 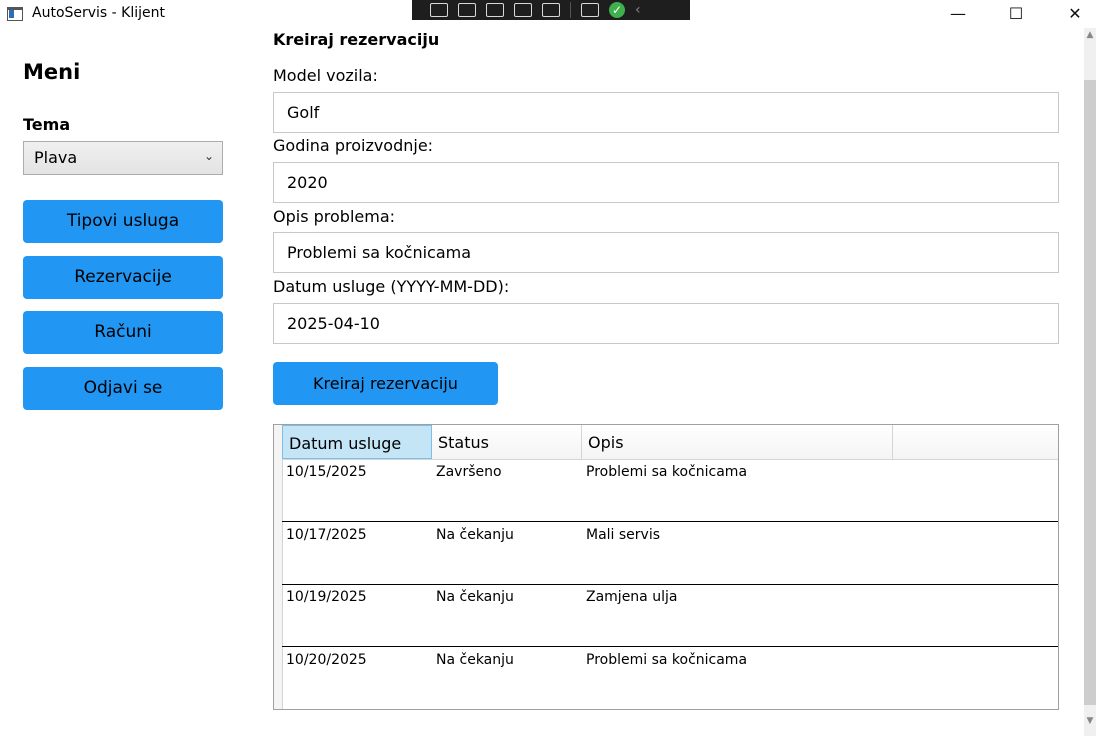 I want to click on year-input: 2020, so click(x=666, y=182).